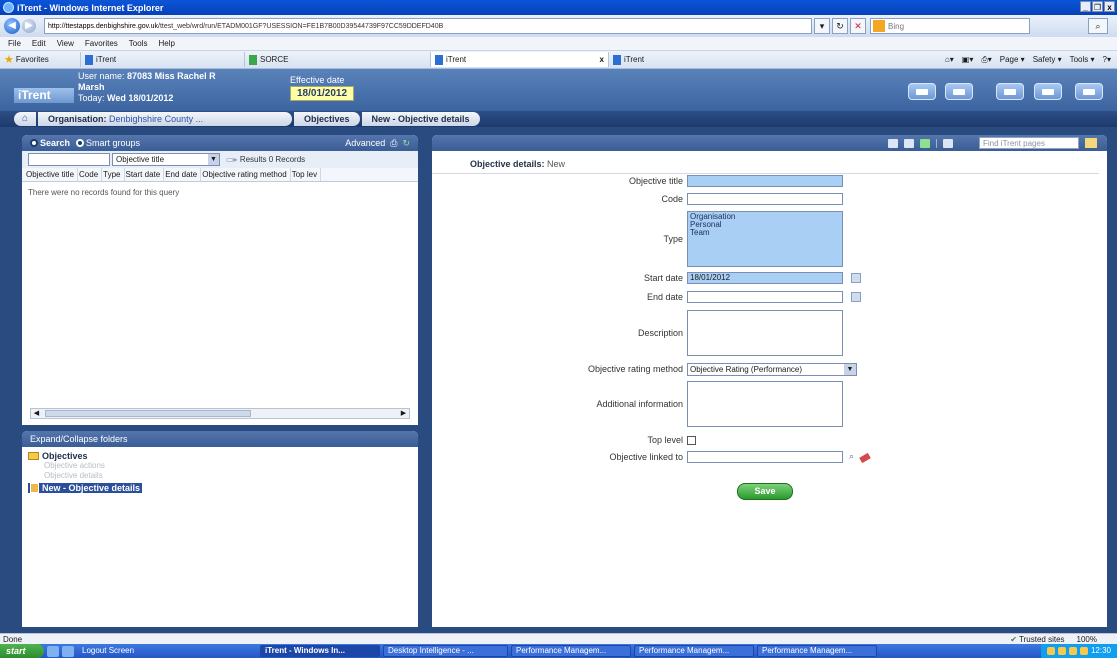  I want to click on security-zone: Trusted sites, so click(1037, 639).